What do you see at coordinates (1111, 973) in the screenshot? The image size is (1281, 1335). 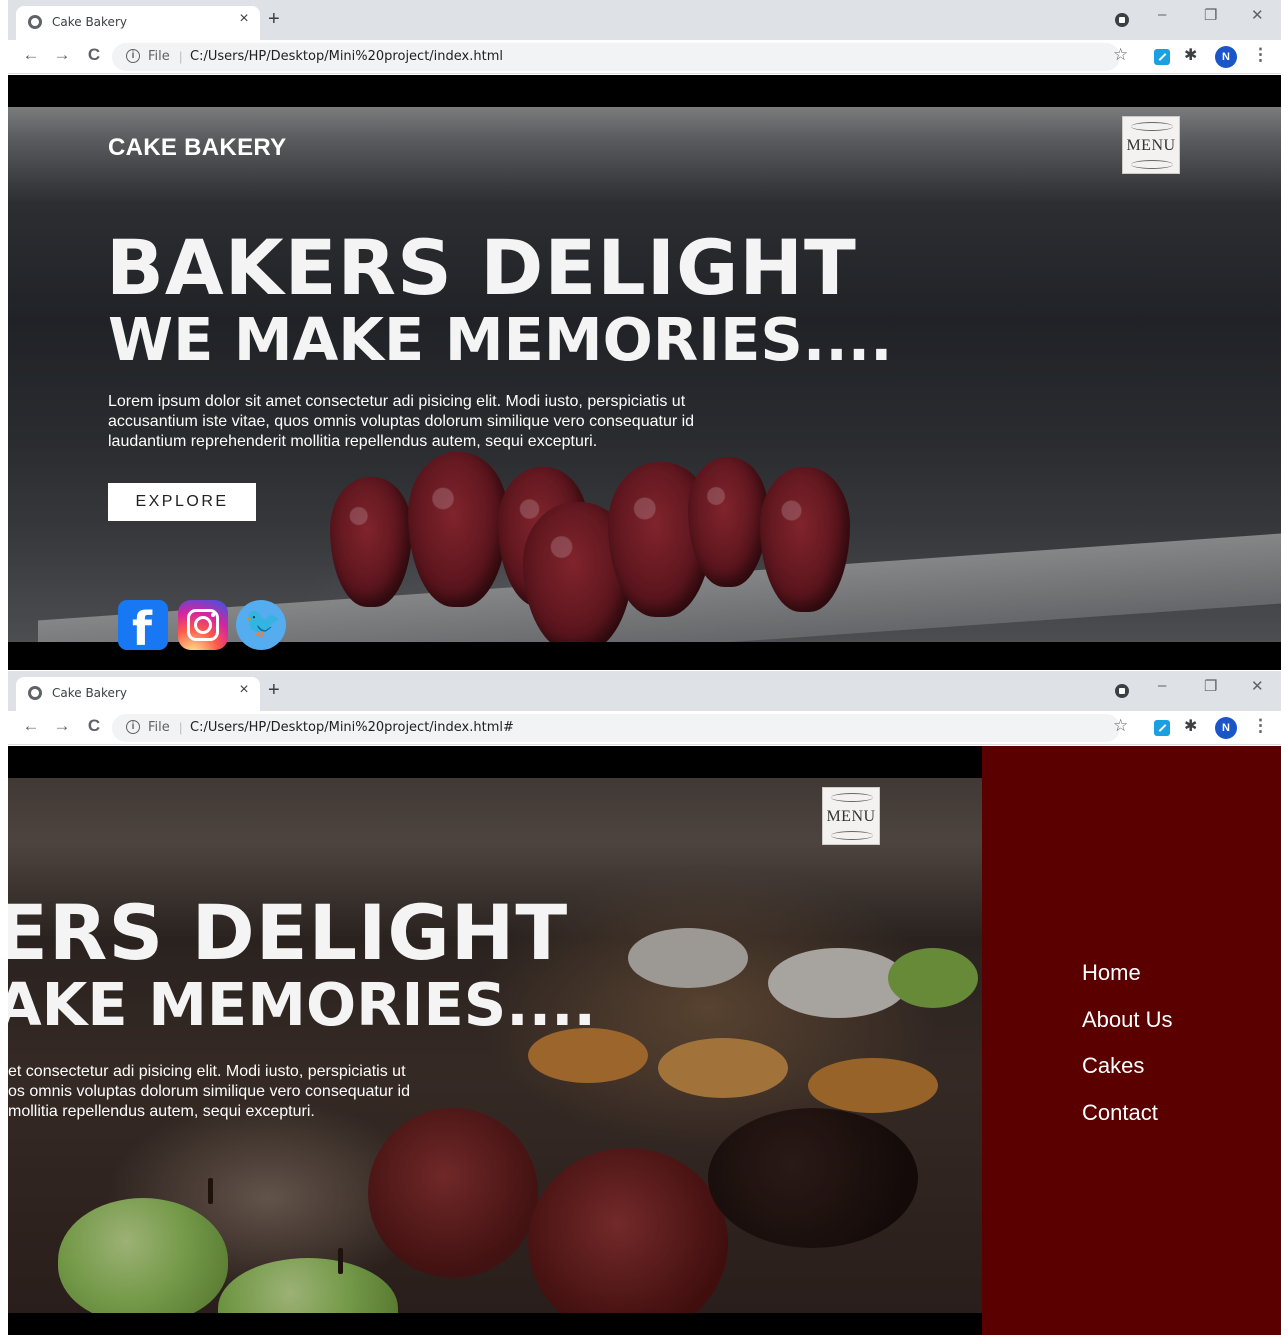 I see `nav-link-home: Home` at bounding box center [1111, 973].